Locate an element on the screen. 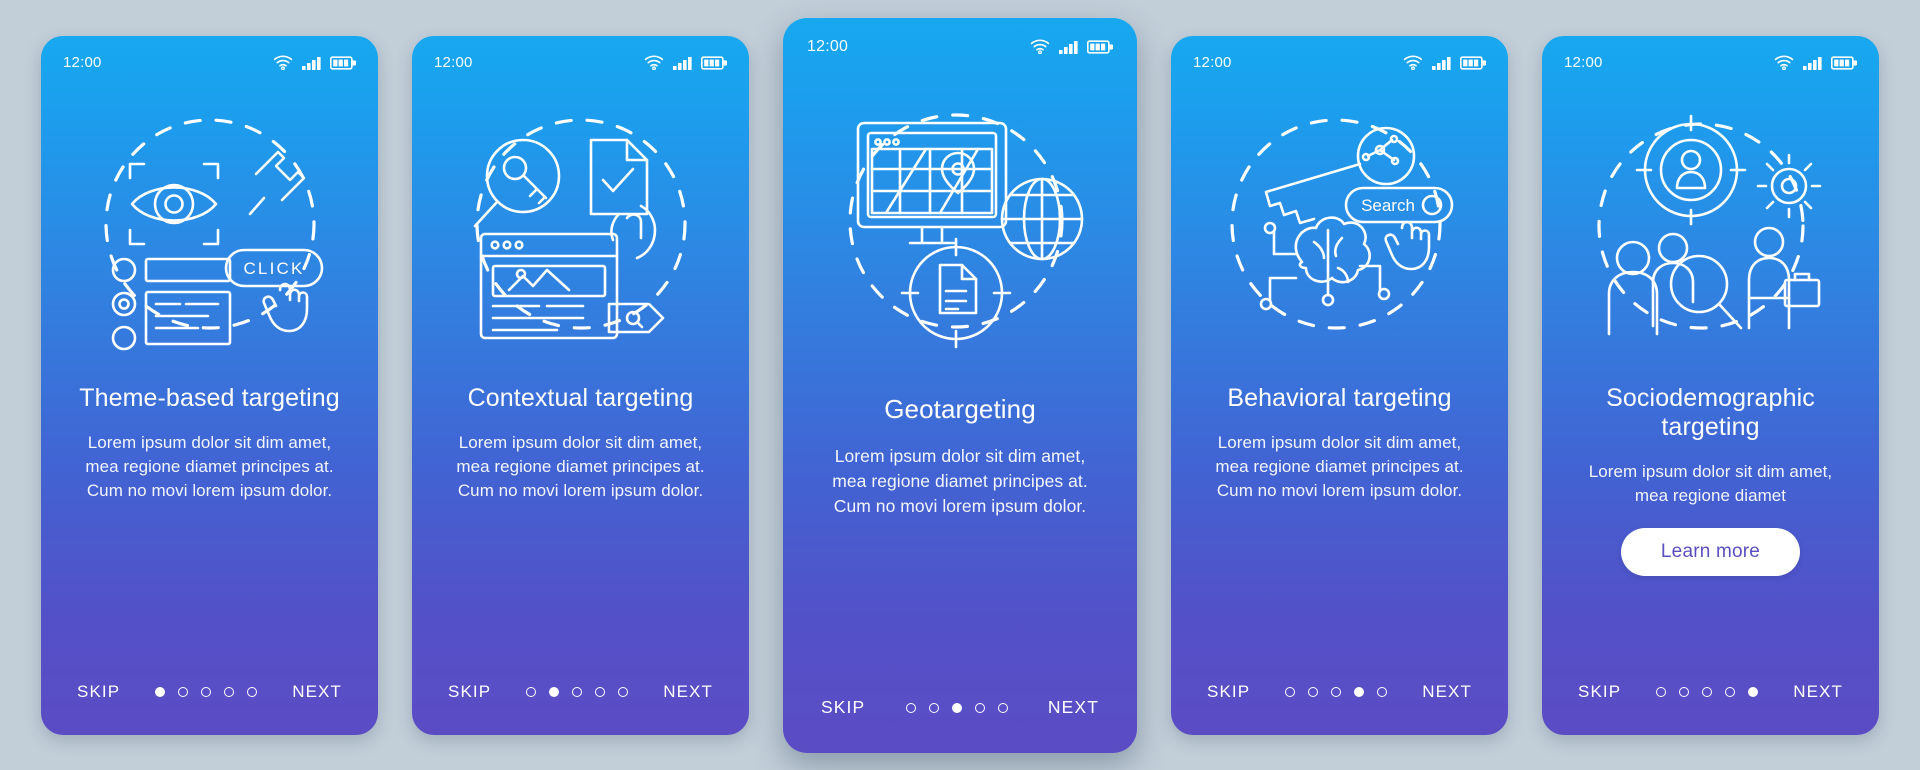  map-monitor-globe-target-icon is located at coordinates (966, 230).